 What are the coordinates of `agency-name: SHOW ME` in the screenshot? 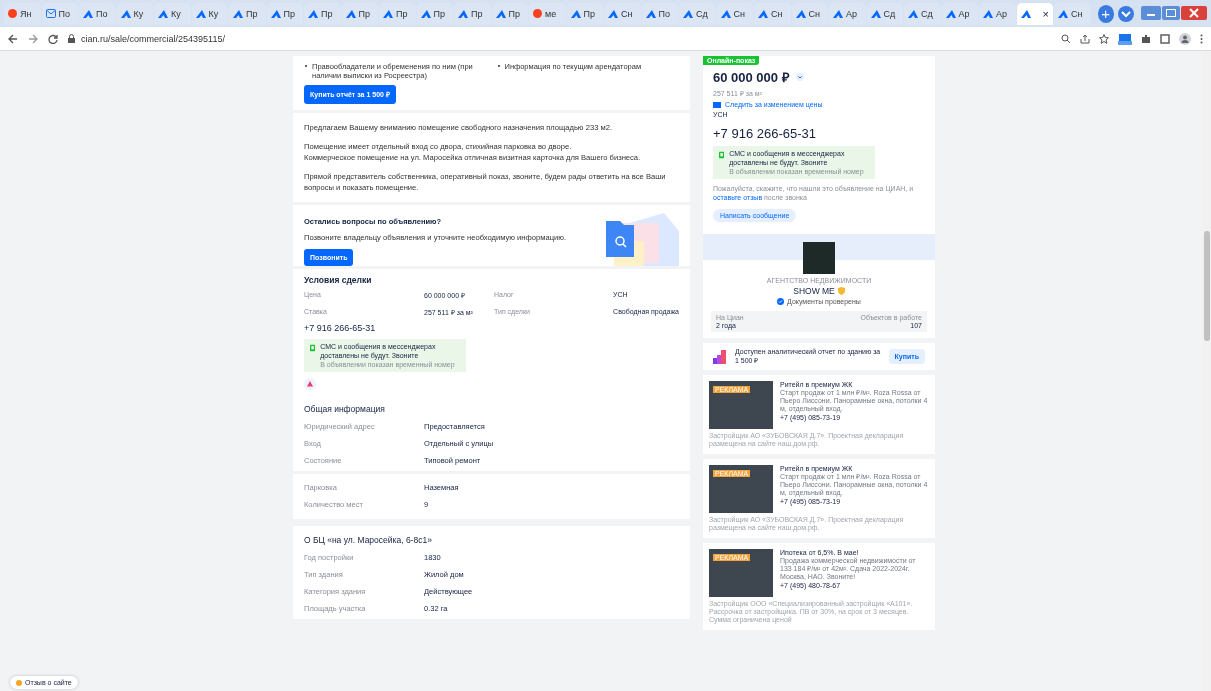 It's located at (814, 291).